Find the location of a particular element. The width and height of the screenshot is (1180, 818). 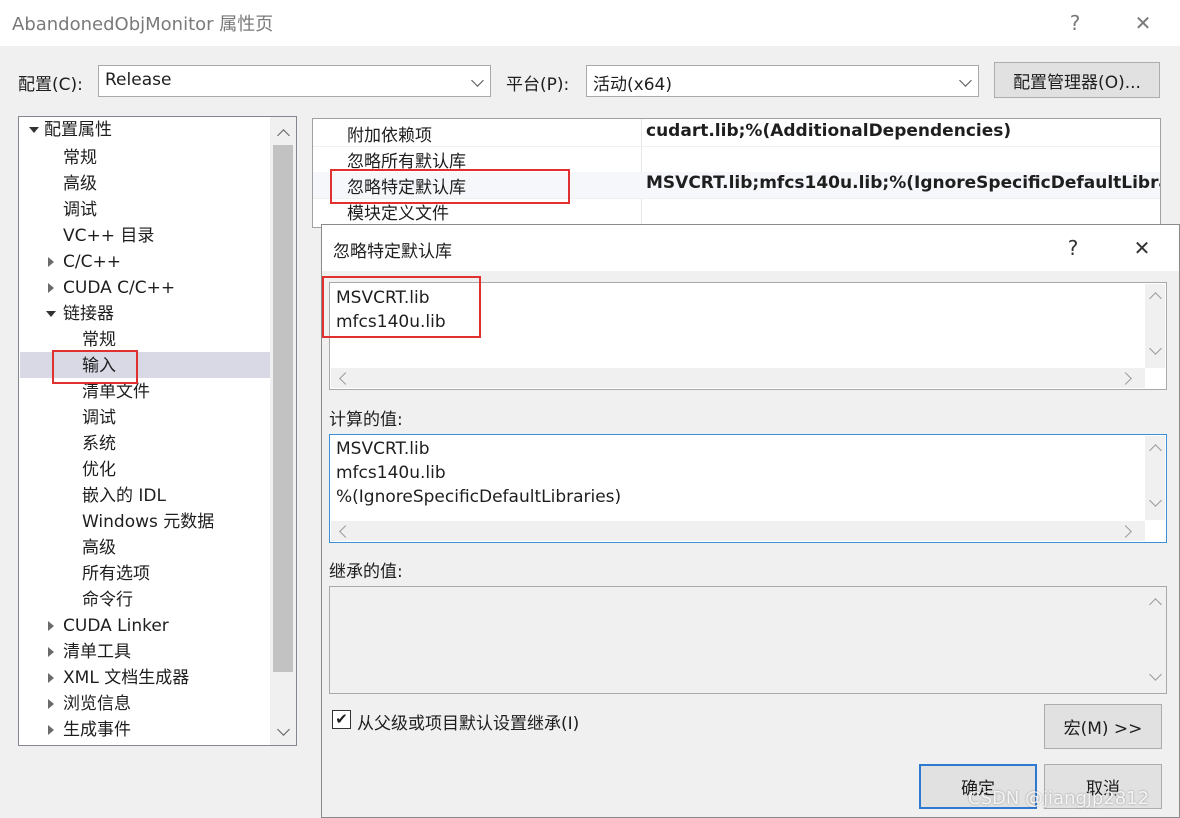

inherit-checkbox-label: 从父级或项目默认设置继承(I) is located at coordinates (468, 724).